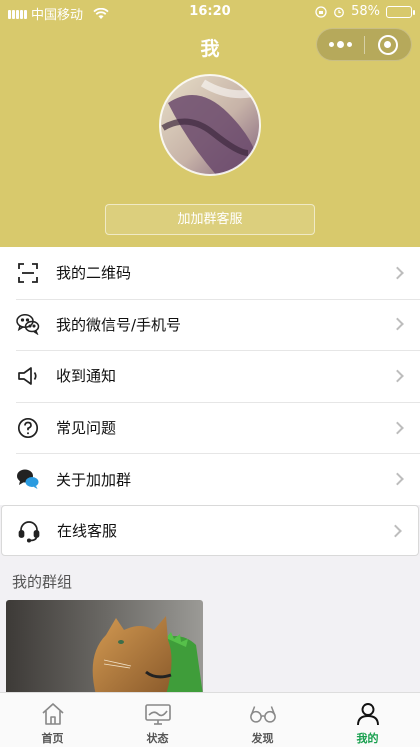 The height and width of the screenshot is (747, 420). Describe the element at coordinates (86, 428) in the screenshot. I see `menu-item-label: 常见问题` at that location.